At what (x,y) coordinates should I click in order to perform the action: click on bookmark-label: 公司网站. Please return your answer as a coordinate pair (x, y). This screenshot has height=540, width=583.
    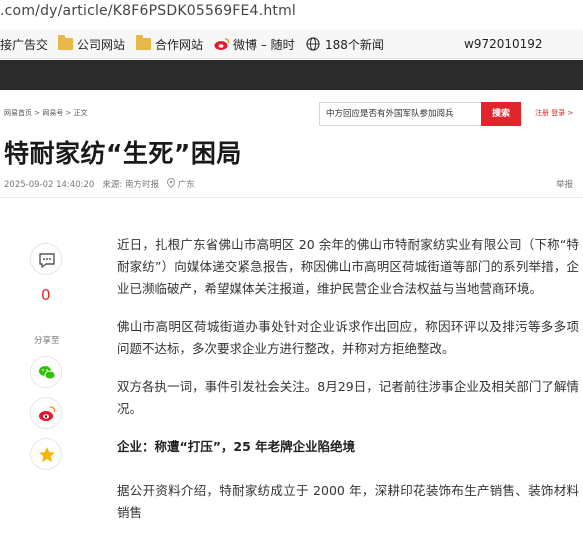
    Looking at the image, I should click on (101, 44).